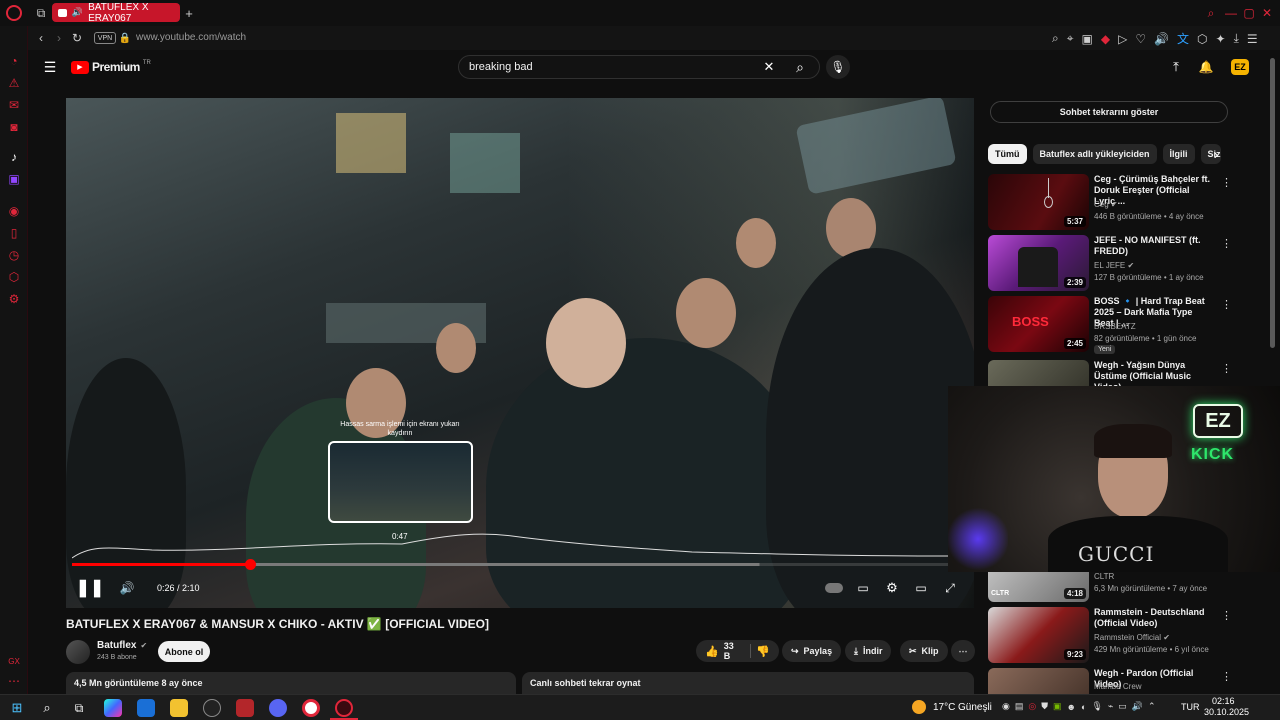 The height and width of the screenshot is (720, 1280). I want to click on chips-next-icon: ›, so click(1216, 154).